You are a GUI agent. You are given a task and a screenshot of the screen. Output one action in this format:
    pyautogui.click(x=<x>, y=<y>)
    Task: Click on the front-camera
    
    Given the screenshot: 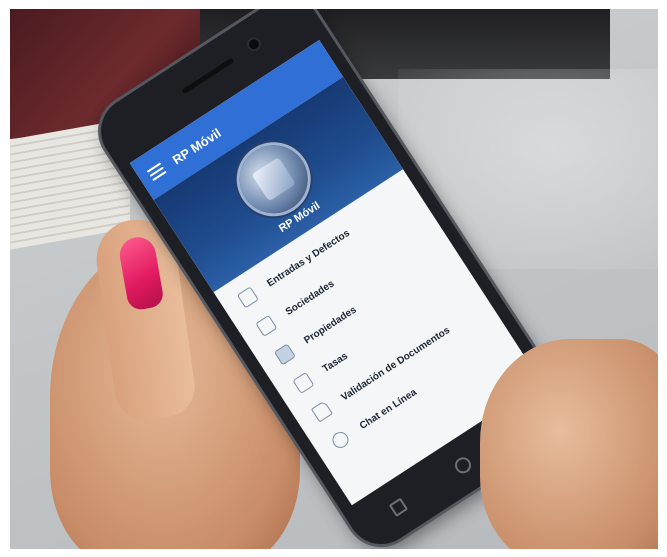 What is the action you would take?
    pyautogui.click(x=254, y=44)
    